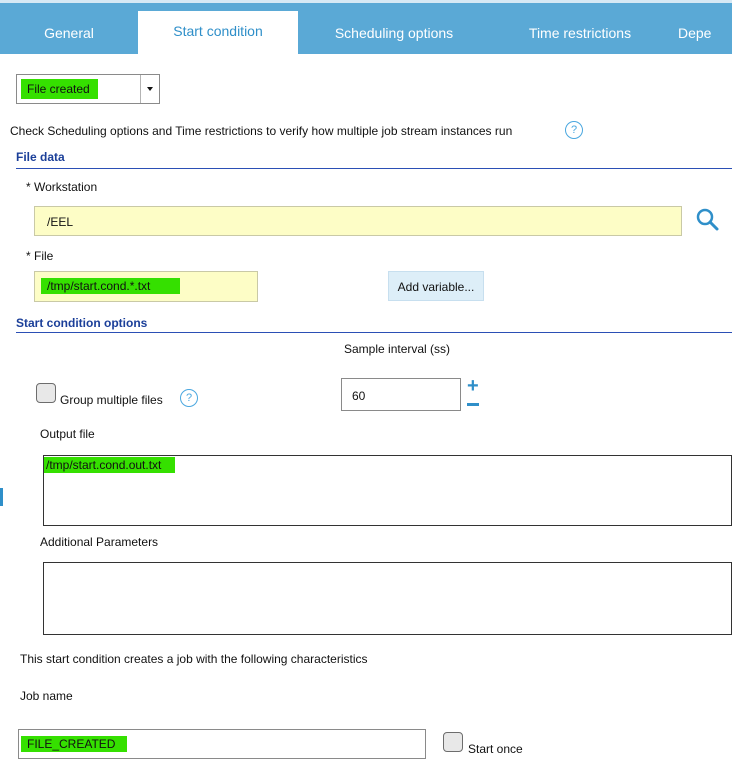 The height and width of the screenshot is (768, 732). Describe the element at coordinates (705, 33) in the screenshot. I see `tab-dependencies: Depe` at that location.